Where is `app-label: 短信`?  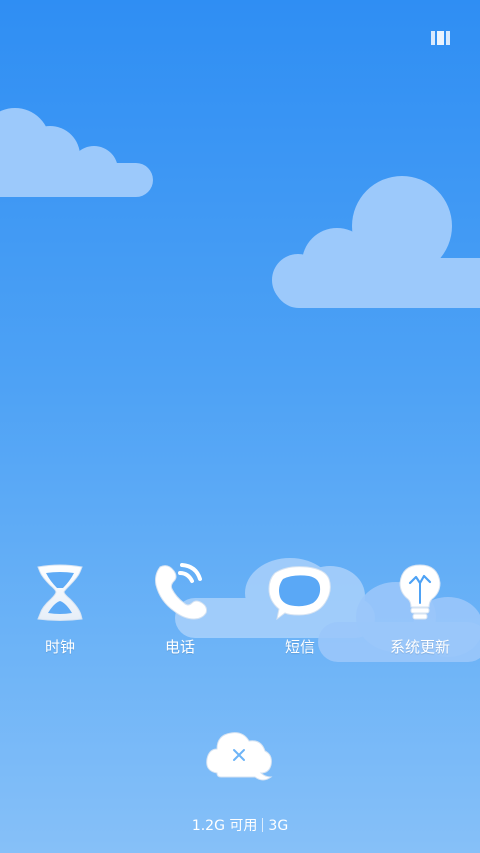 app-label: 短信 is located at coordinates (299, 647).